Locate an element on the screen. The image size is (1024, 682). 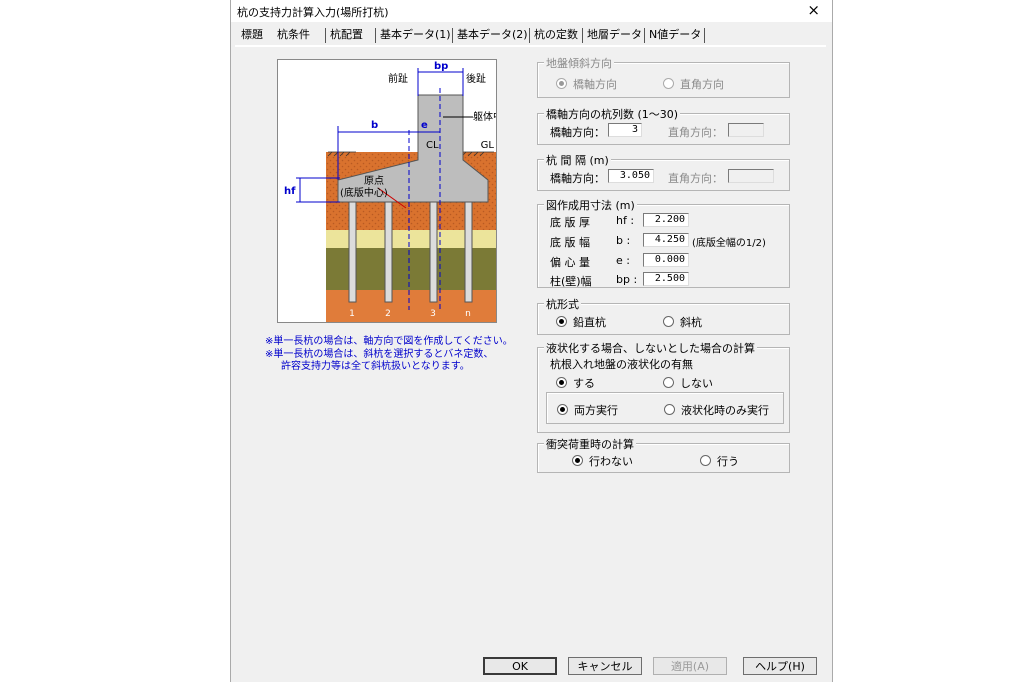
label-gl: GL is located at coordinates (488, 145).